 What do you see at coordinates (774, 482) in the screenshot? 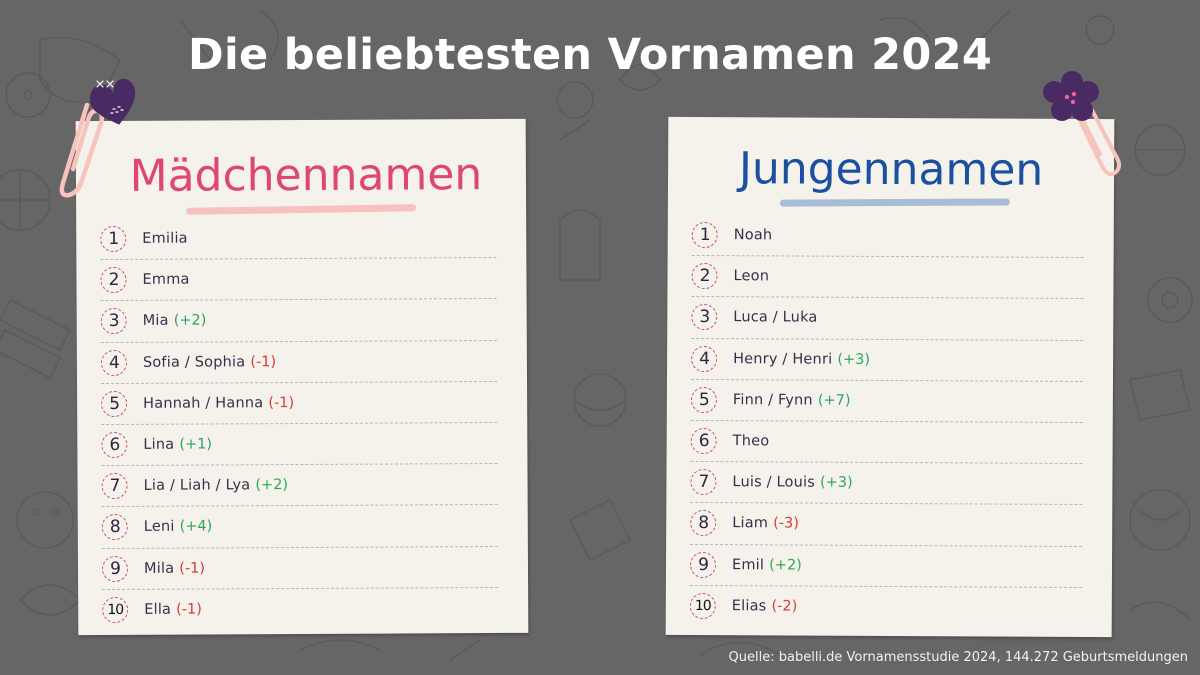
I see `name-label: Luis / Louis` at bounding box center [774, 482].